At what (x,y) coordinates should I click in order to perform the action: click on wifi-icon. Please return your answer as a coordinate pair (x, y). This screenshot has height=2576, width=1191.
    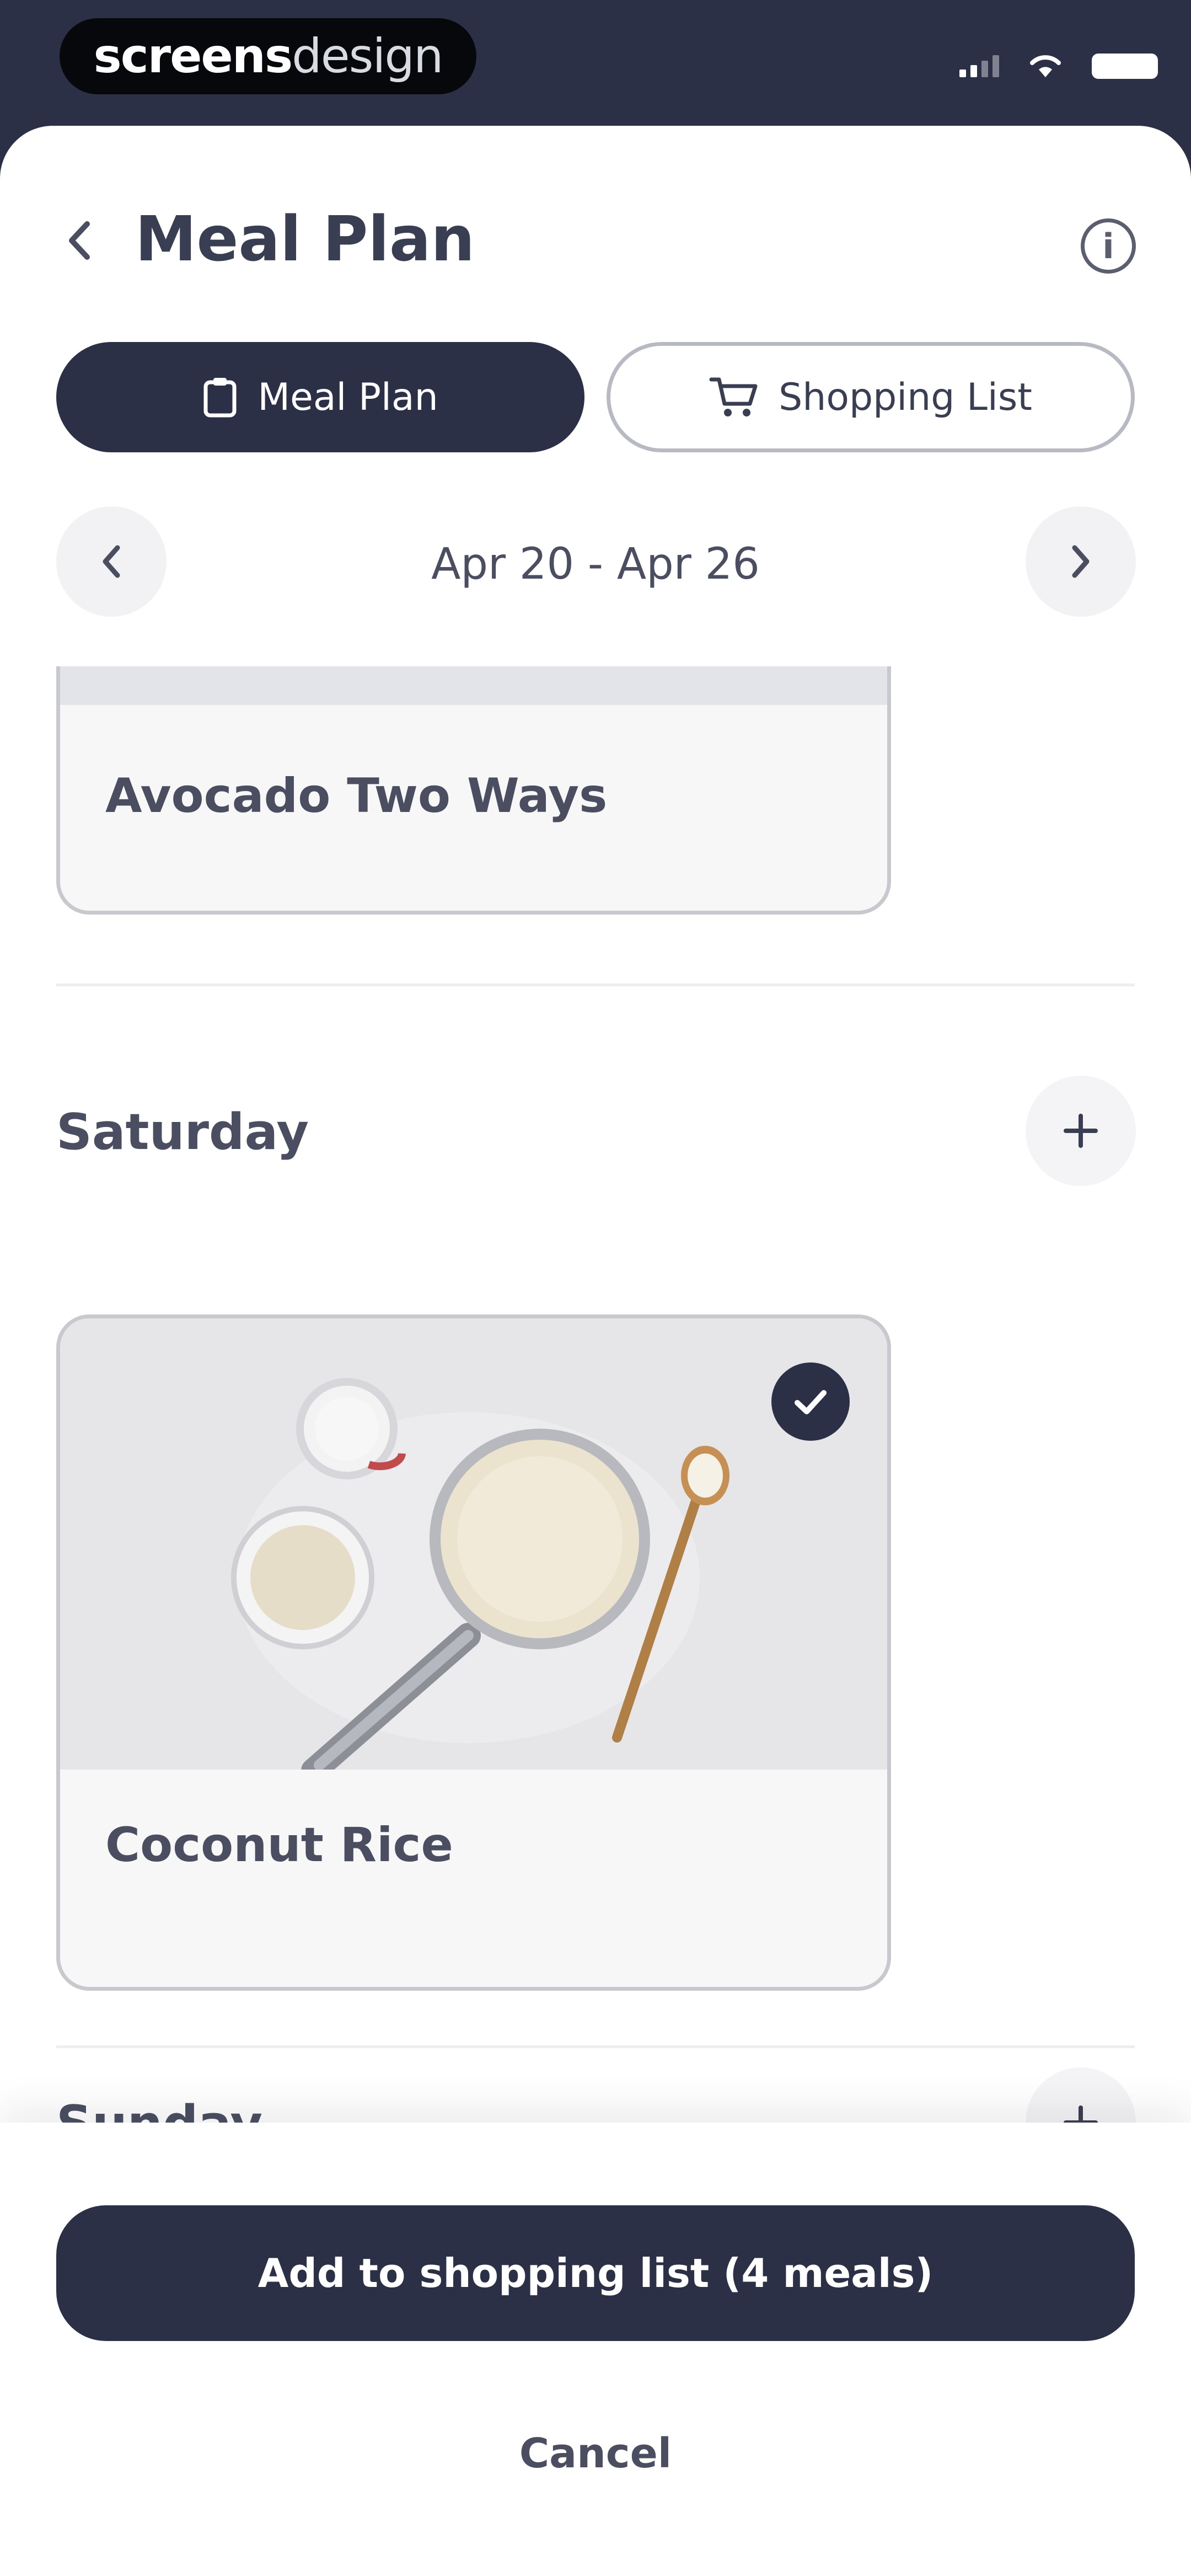
    Looking at the image, I should click on (1045, 66).